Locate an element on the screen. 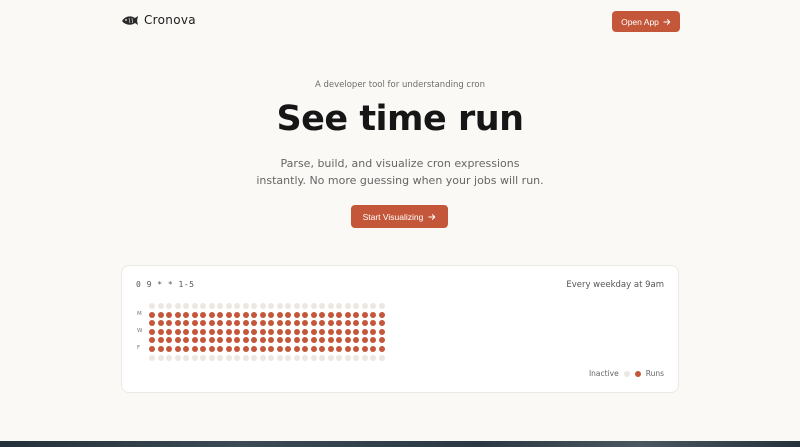 Image resolution: width=800 pixels, height=447 pixels. brand-logo: Cronova is located at coordinates (158, 20).